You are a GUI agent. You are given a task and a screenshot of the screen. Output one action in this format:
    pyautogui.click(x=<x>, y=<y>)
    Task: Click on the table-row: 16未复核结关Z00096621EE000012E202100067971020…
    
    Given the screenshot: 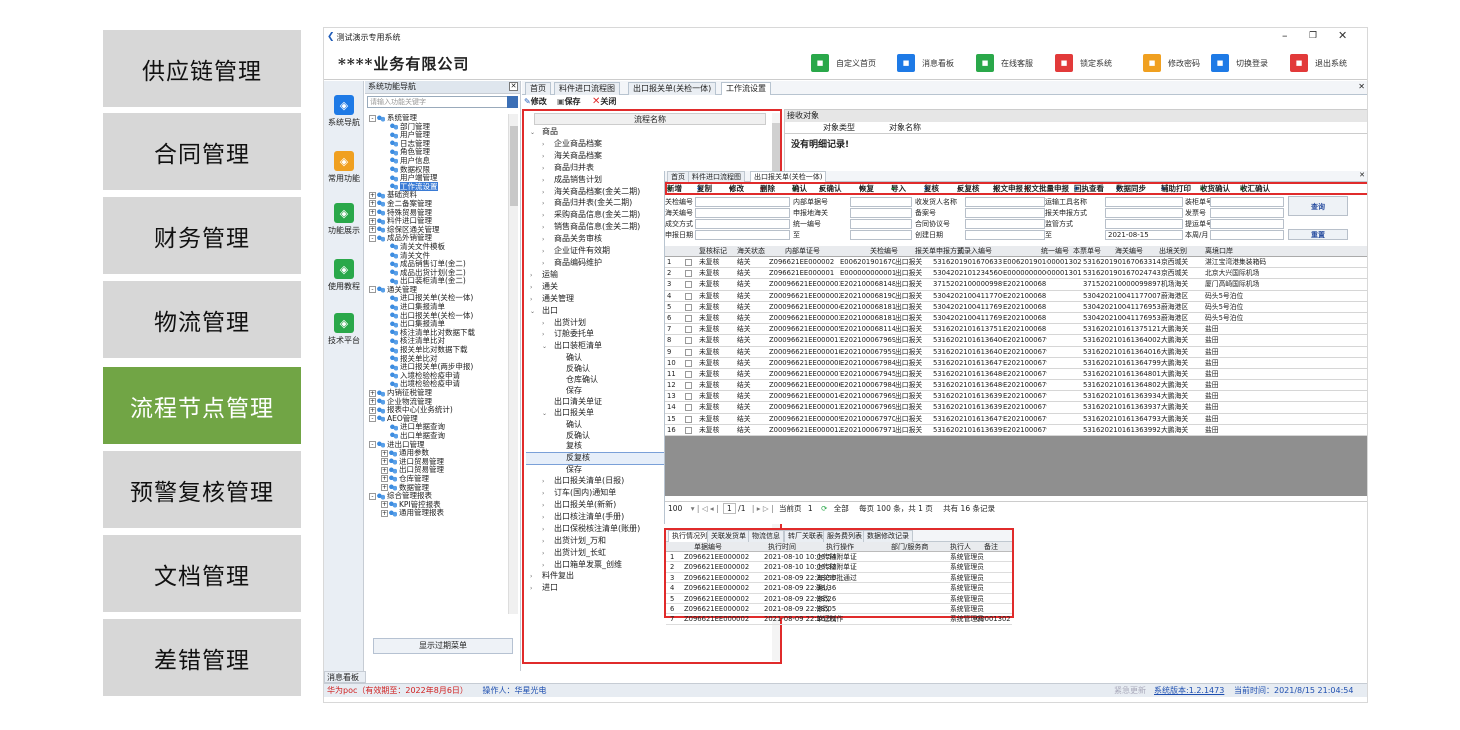 What is the action you would take?
    pyautogui.click(x=1016, y=430)
    